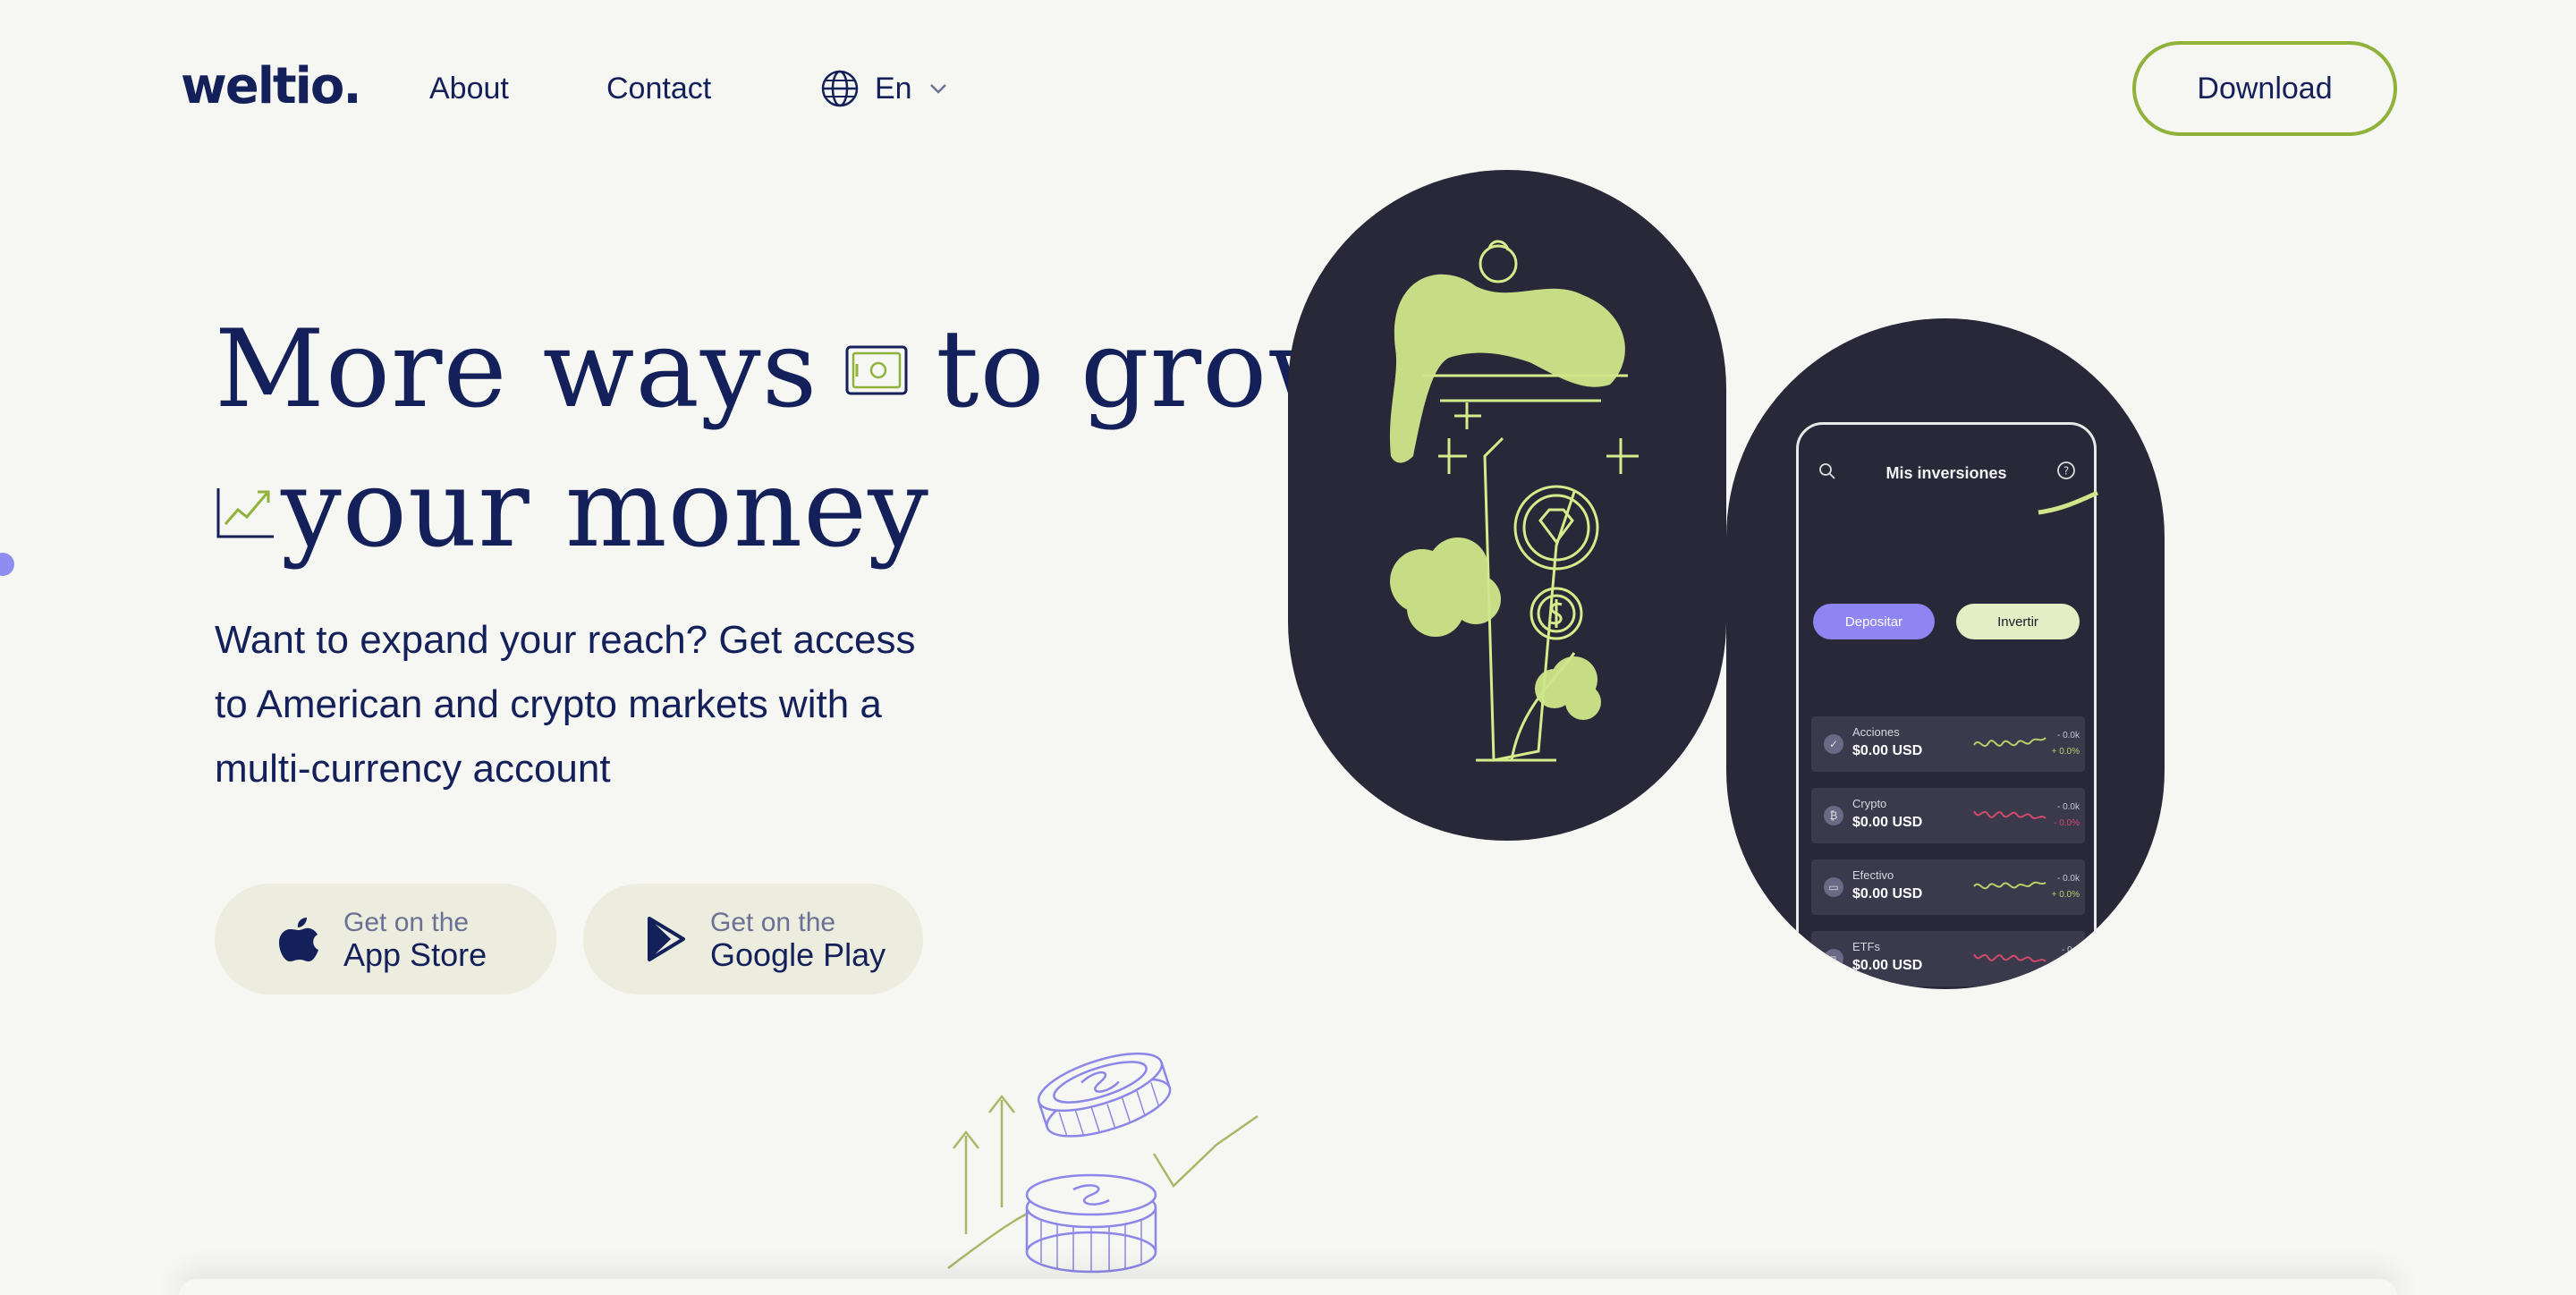 This screenshot has height=1295, width=2576. Describe the element at coordinates (298, 939) in the screenshot. I see `apple-icon` at that location.